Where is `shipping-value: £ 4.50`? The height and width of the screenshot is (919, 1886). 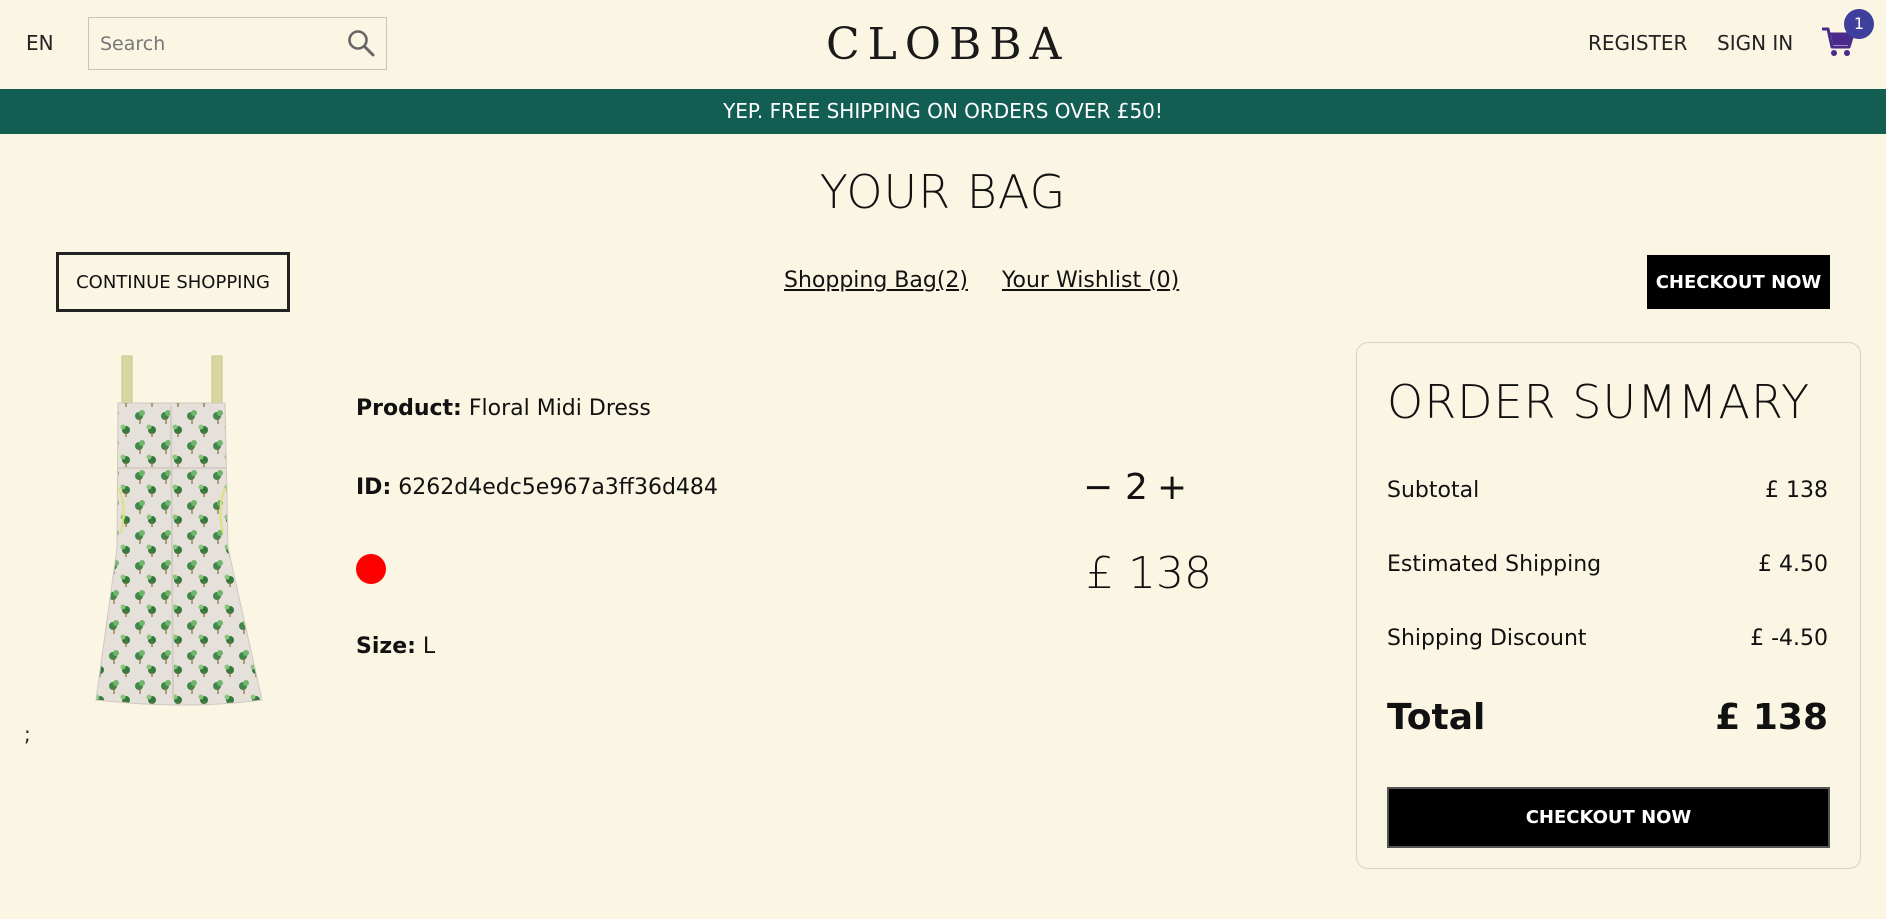 shipping-value: £ 4.50 is located at coordinates (1793, 564).